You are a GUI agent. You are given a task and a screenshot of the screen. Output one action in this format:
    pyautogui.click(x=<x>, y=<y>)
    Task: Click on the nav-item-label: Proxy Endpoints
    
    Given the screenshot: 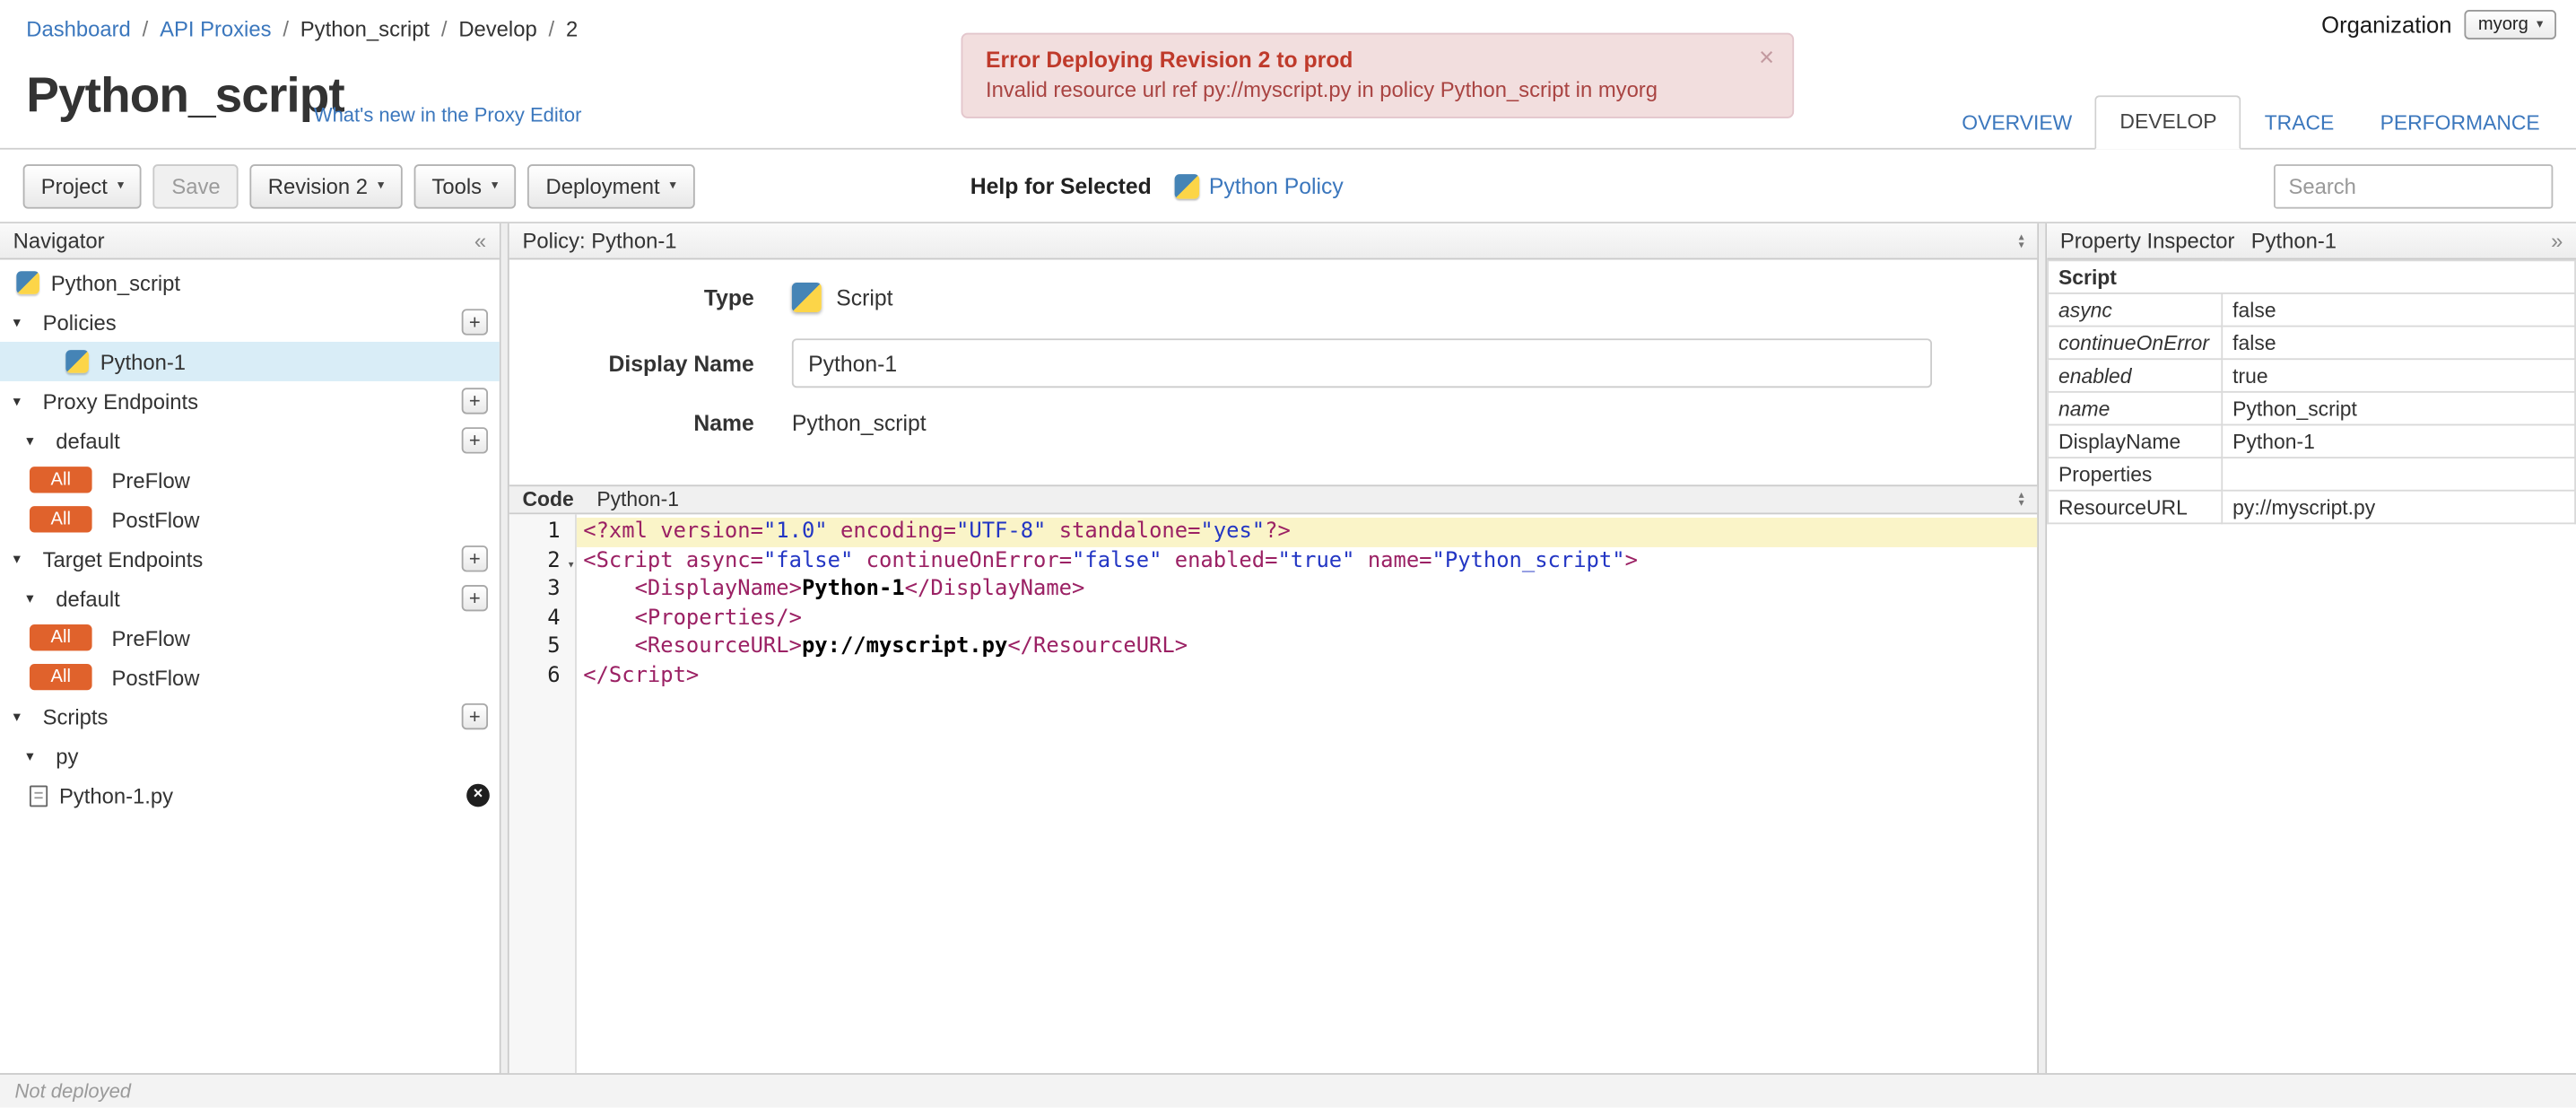 What is the action you would take?
    pyautogui.click(x=120, y=401)
    